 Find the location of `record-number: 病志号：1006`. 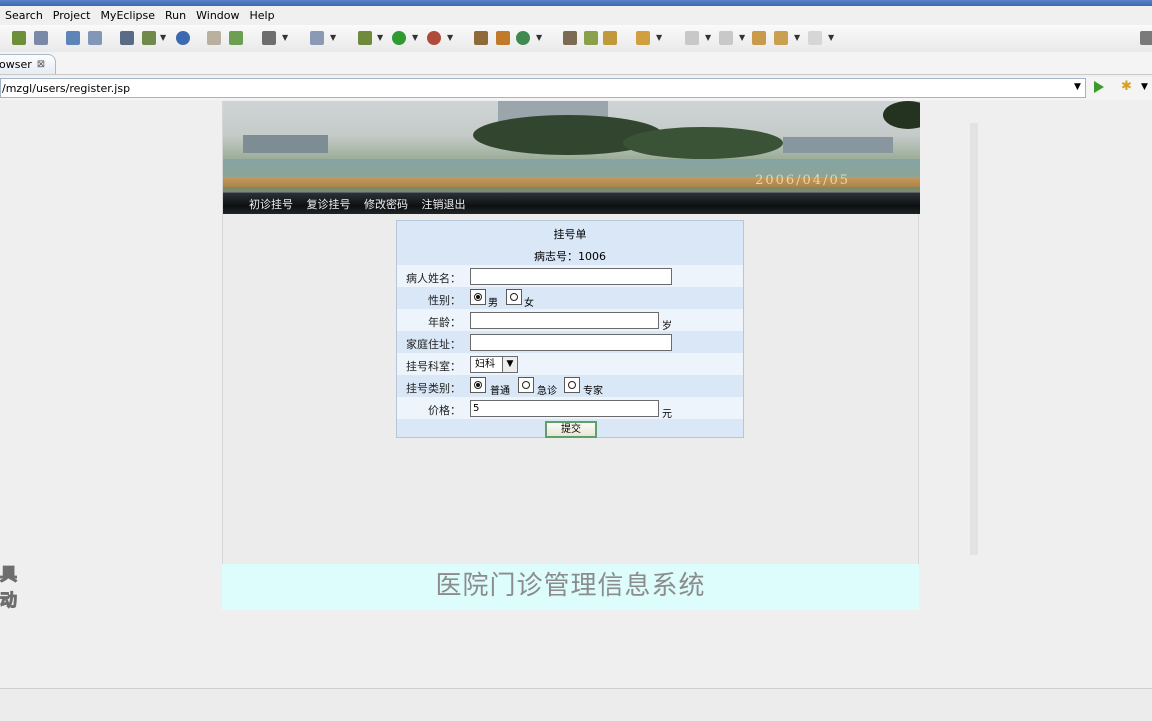

record-number: 病志号：1006 is located at coordinates (570, 256).